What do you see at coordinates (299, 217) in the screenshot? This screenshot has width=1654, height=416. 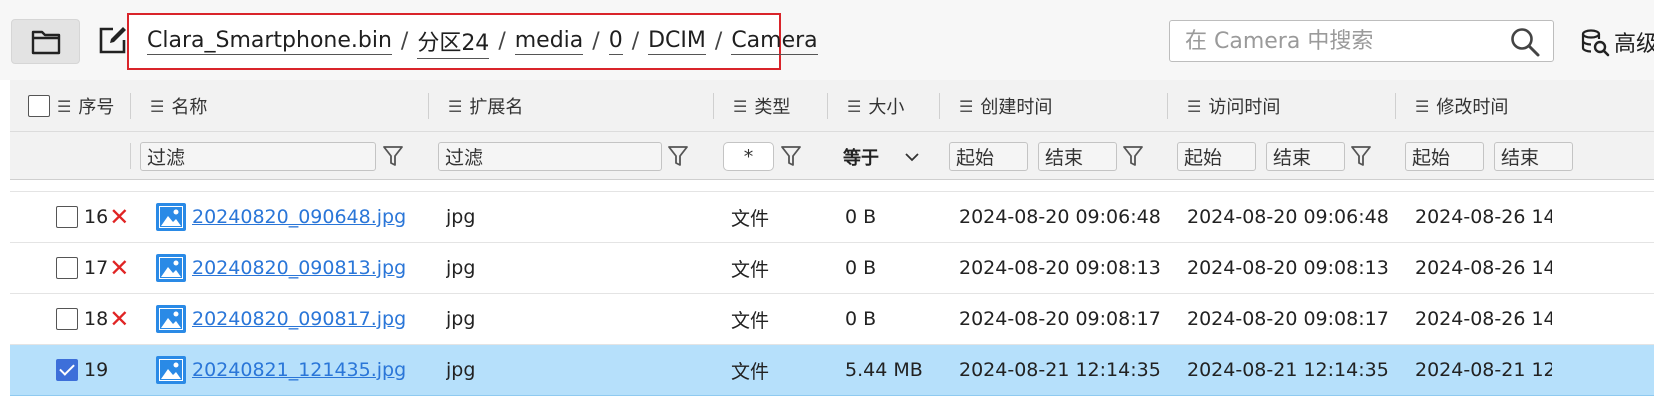 I see `file-name-link: 20240820_090648.jpg` at bounding box center [299, 217].